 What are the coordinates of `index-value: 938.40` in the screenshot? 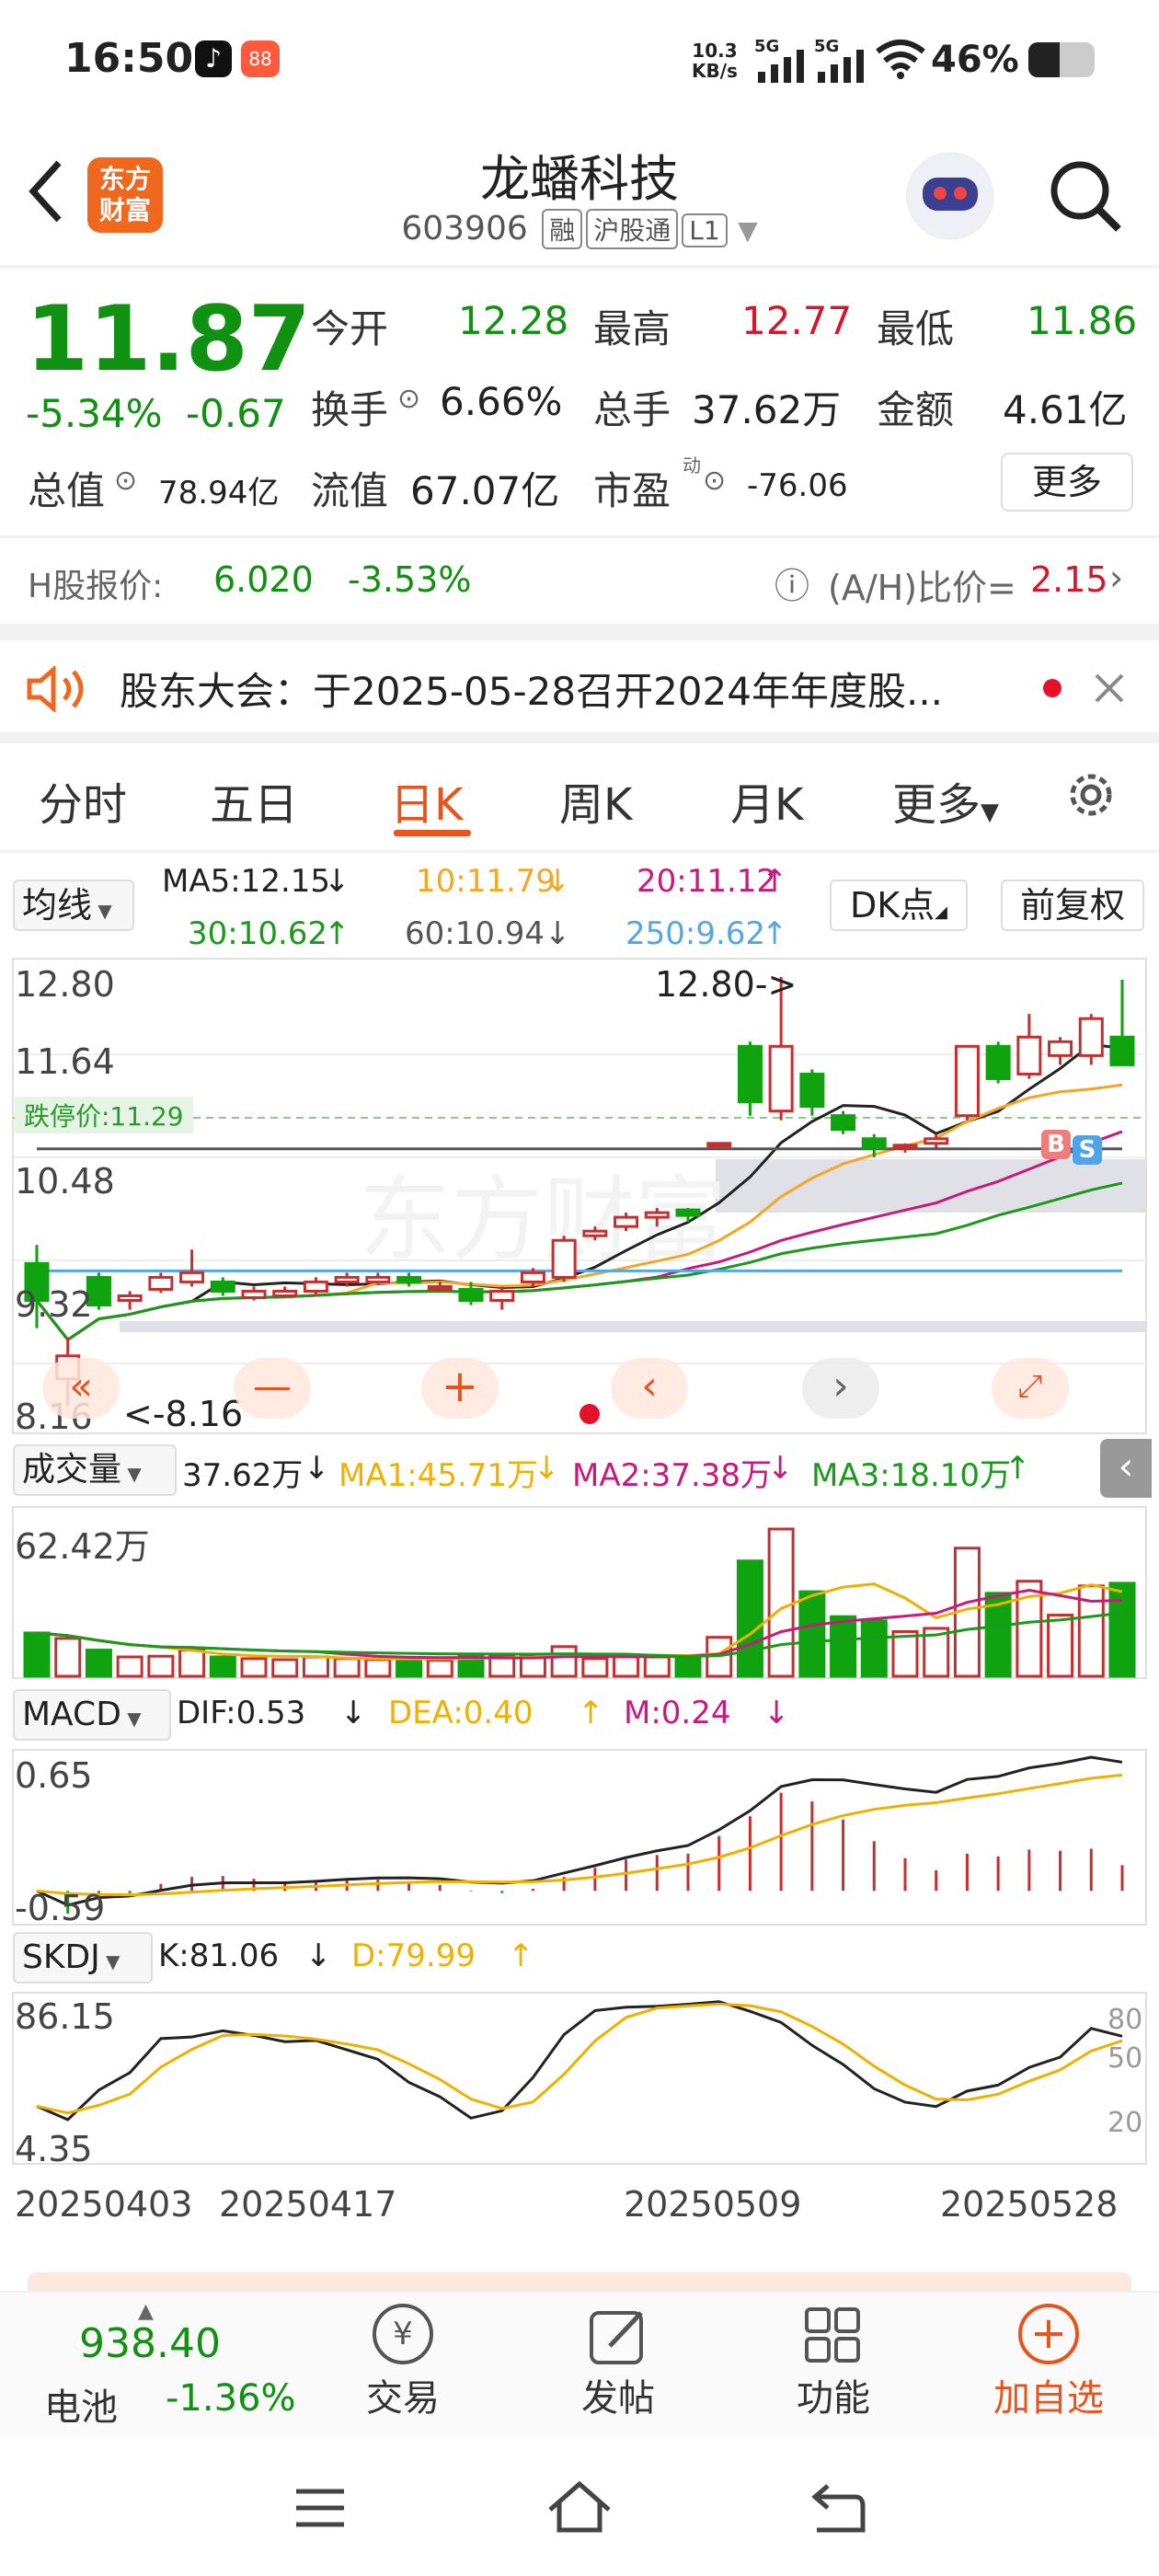 It's located at (150, 2343).